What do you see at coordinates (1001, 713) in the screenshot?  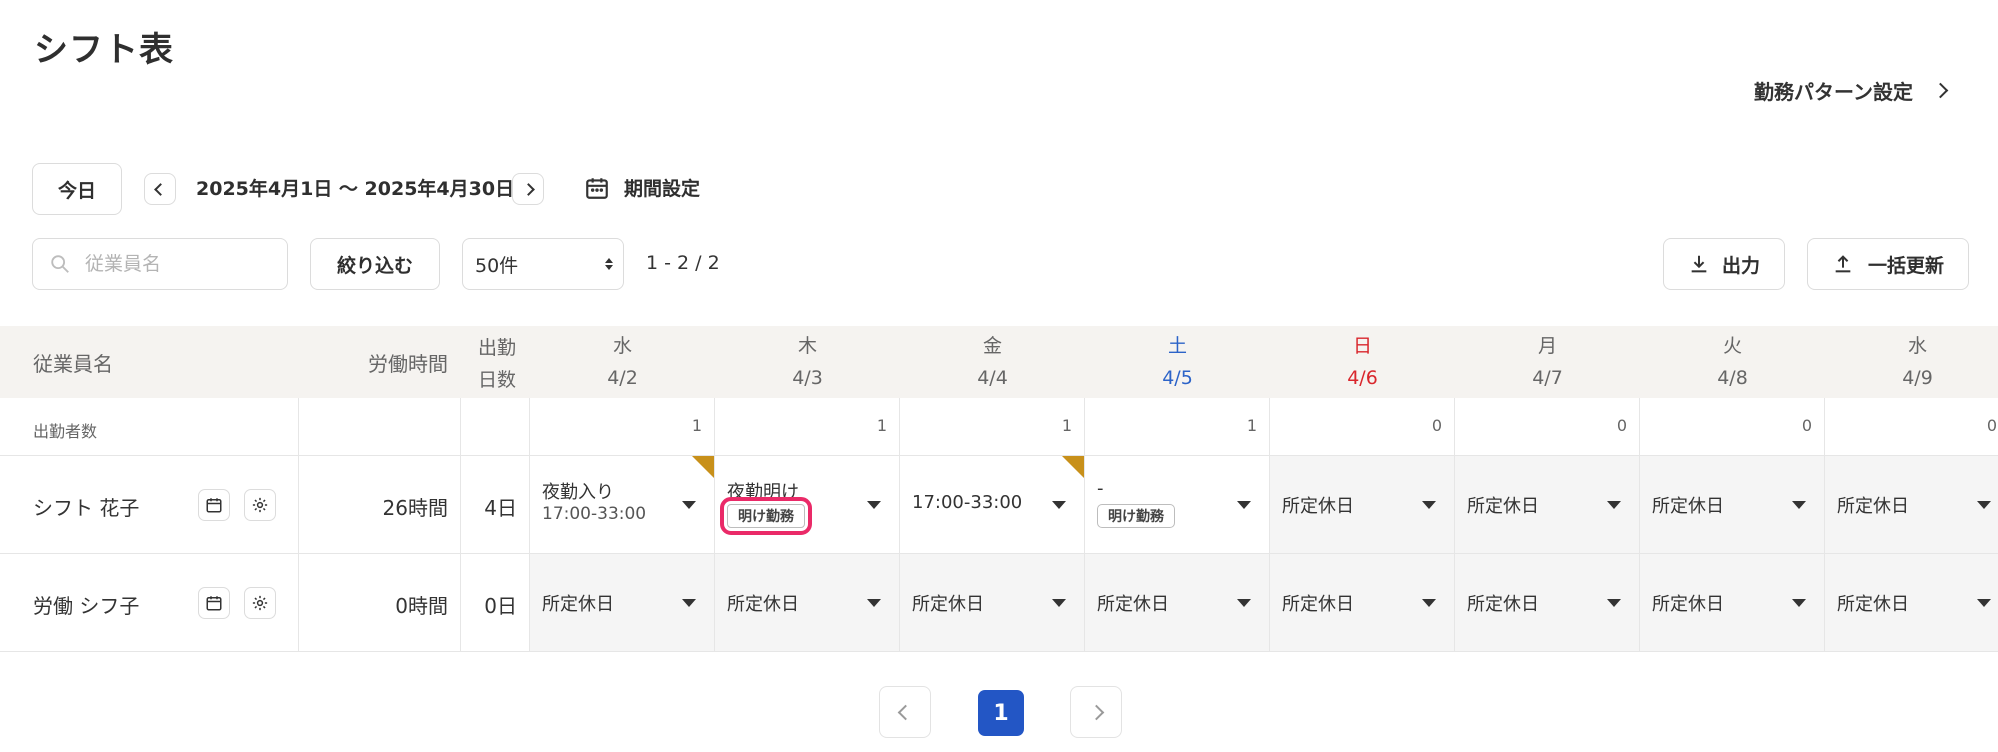 I see `current-page-button: 1` at bounding box center [1001, 713].